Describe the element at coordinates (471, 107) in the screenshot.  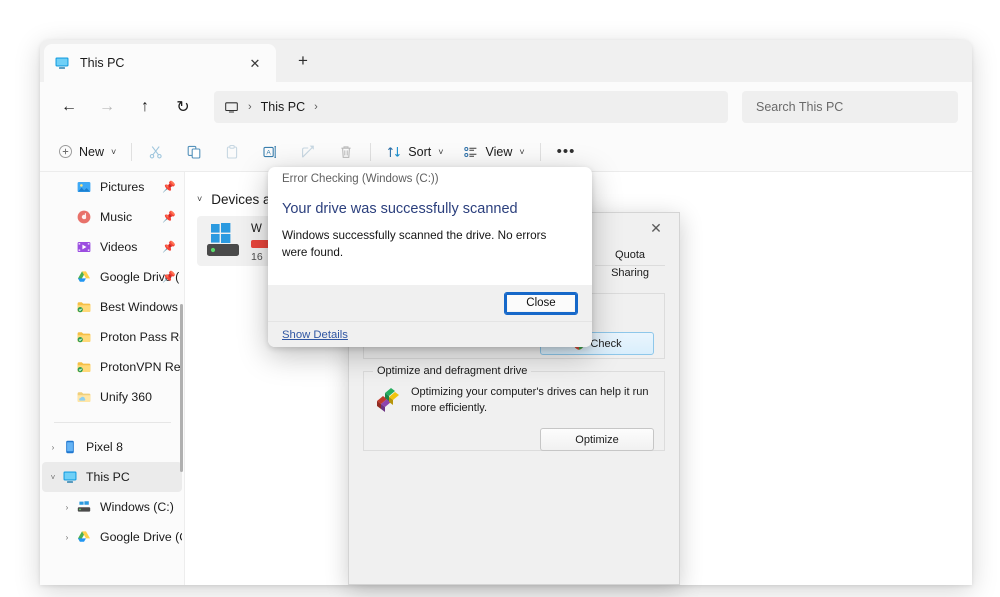
I see `breadcrumb: › This PC ›` at that location.